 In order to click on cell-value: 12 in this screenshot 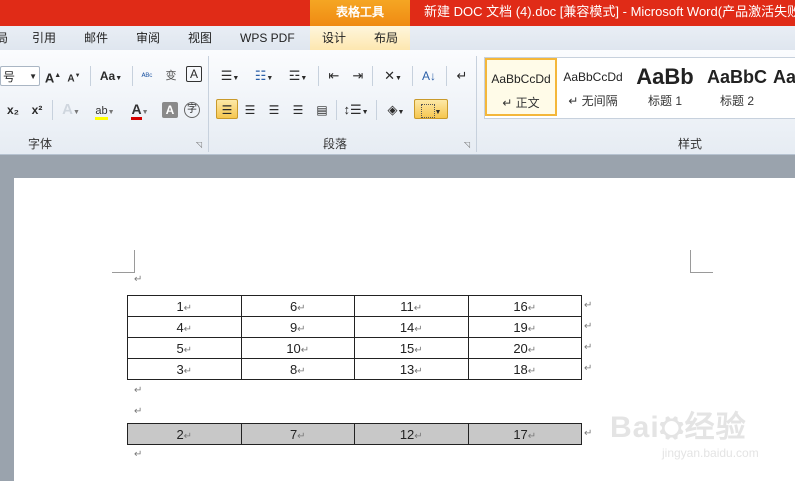, I will do `click(407, 434)`.